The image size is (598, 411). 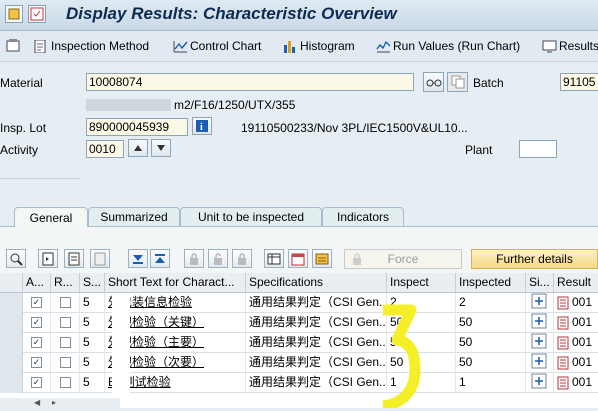 I want to click on layout-icon, so click(x=322, y=258).